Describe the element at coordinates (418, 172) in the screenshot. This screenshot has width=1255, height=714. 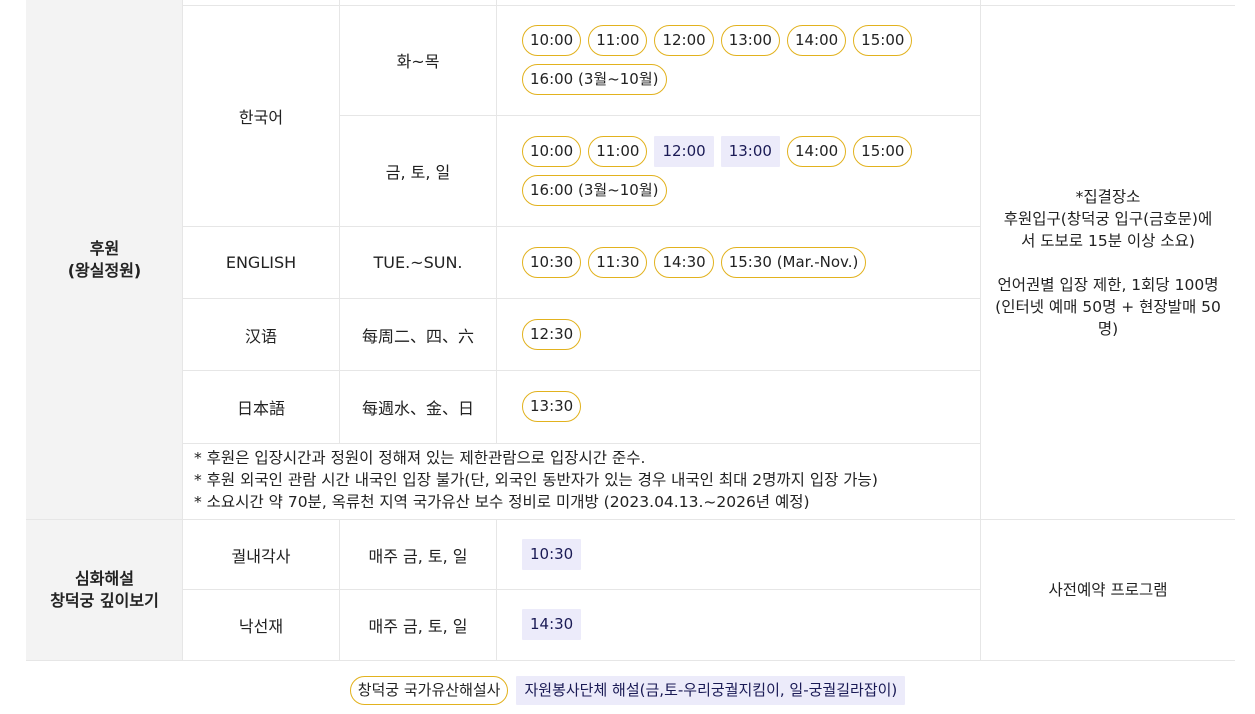
I see `days-fri-sun: 금, 토, 일` at that location.